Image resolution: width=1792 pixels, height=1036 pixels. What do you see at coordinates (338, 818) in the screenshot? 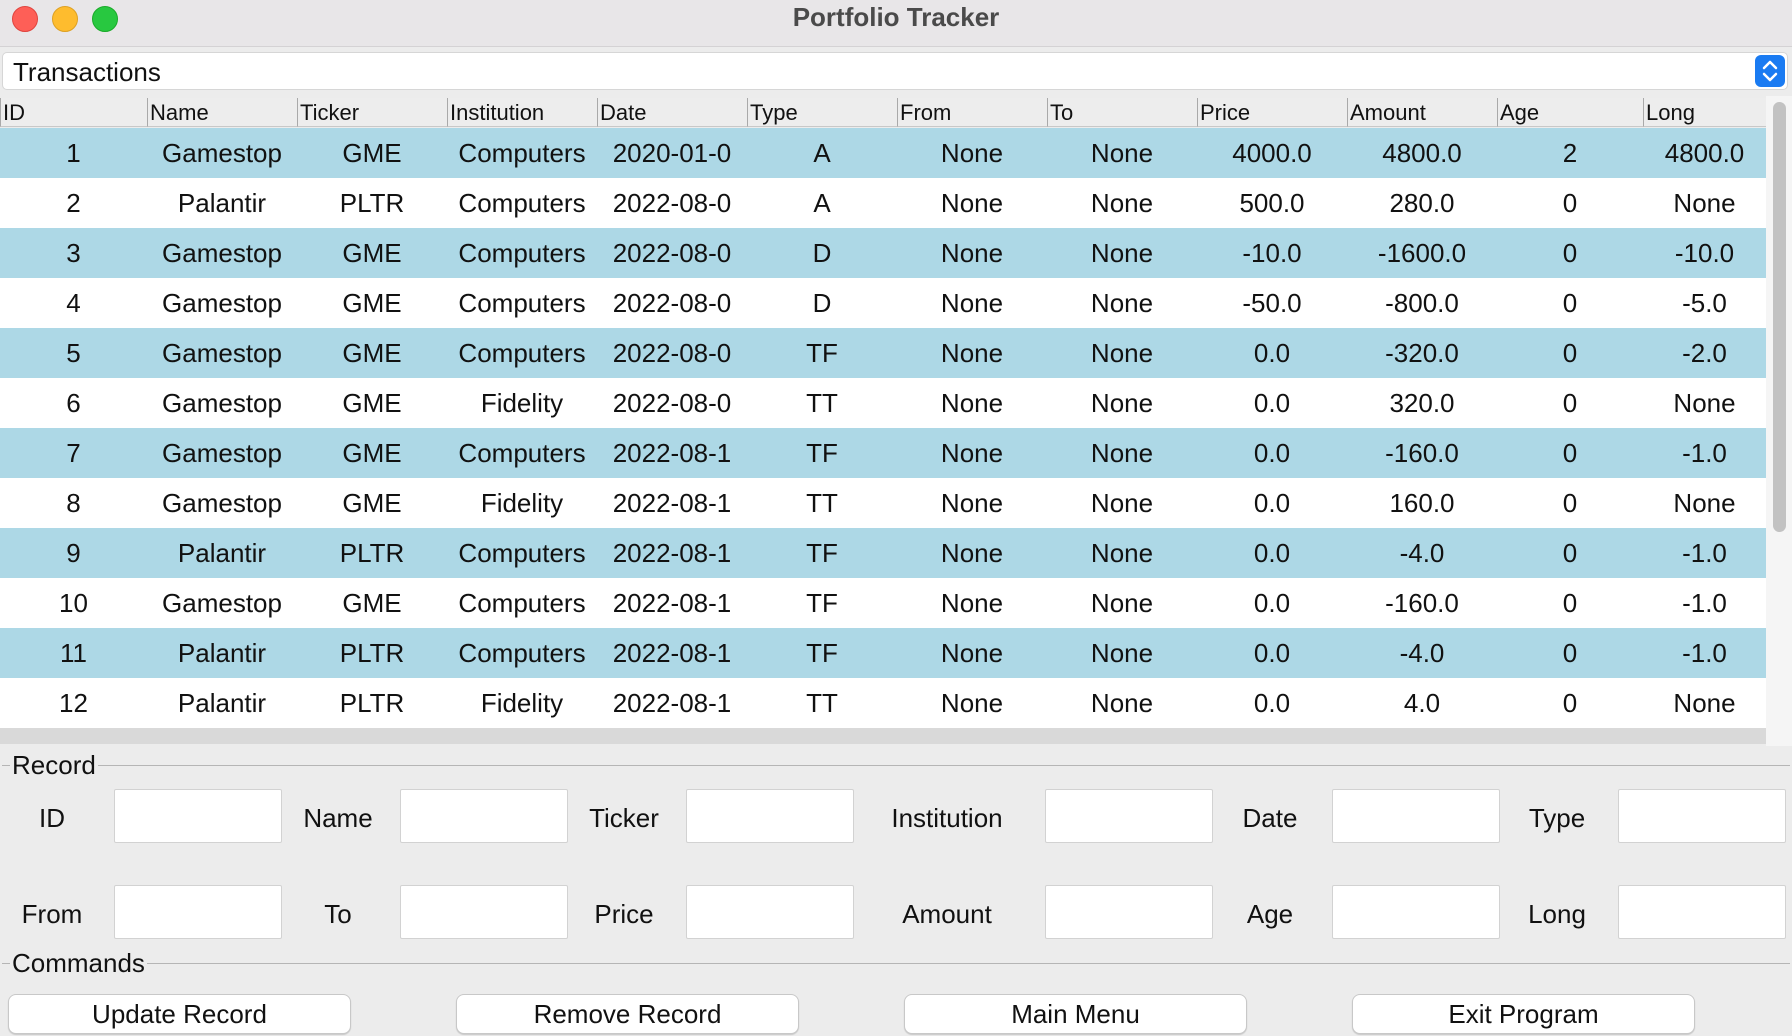
I see `record-label-name: Name` at bounding box center [338, 818].